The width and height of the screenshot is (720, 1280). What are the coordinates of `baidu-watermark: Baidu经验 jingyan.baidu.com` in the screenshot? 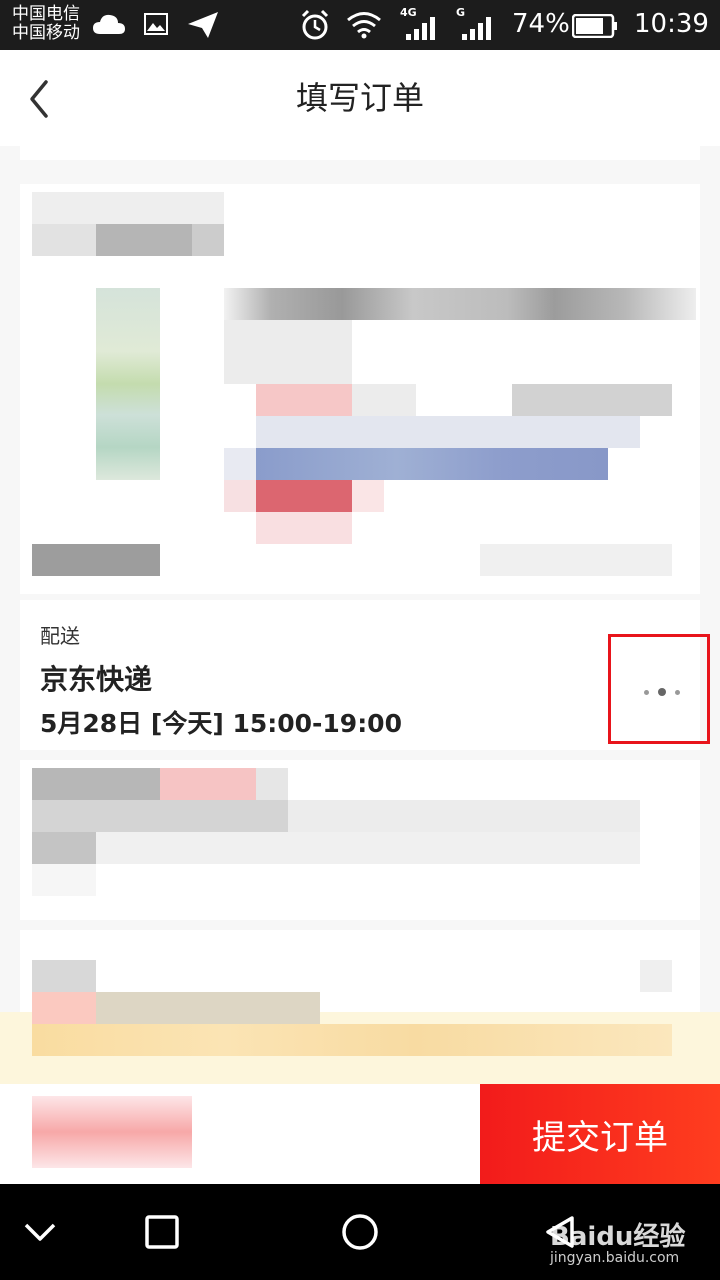 It's located at (618, 1241).